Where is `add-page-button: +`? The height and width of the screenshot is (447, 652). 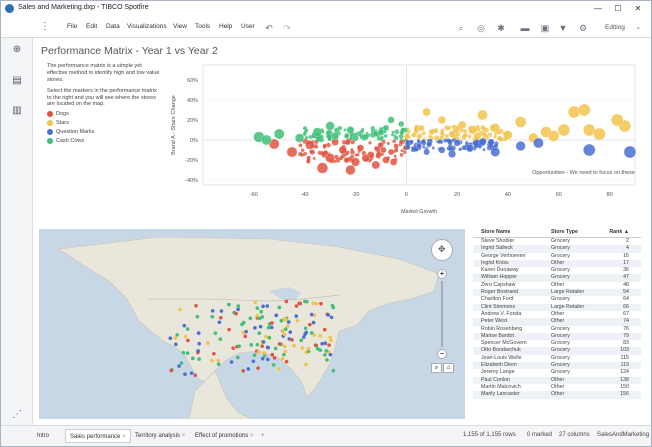 add-page-button: + is located at coordinates (263, 436).